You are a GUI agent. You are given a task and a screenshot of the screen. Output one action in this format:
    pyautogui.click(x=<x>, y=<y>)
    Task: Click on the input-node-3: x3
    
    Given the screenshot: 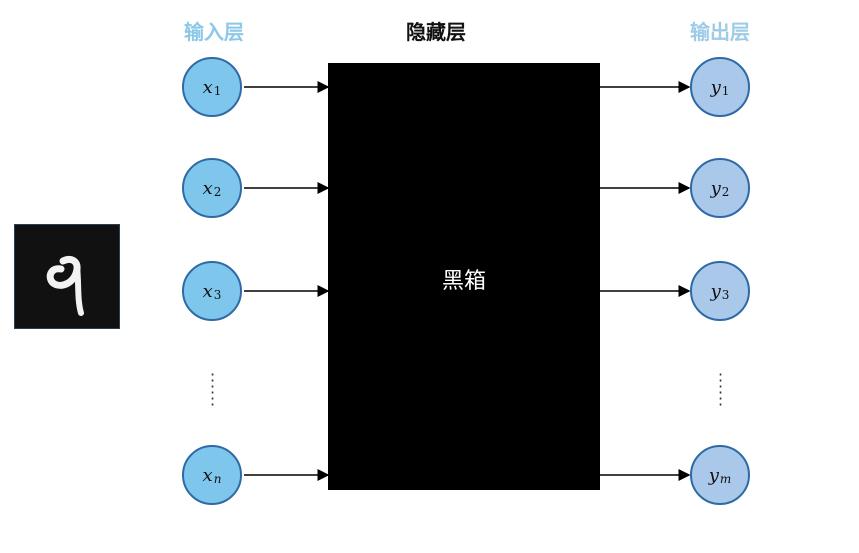 What is the action you would take?
    pyautogui.click(x=212, y=291)
    